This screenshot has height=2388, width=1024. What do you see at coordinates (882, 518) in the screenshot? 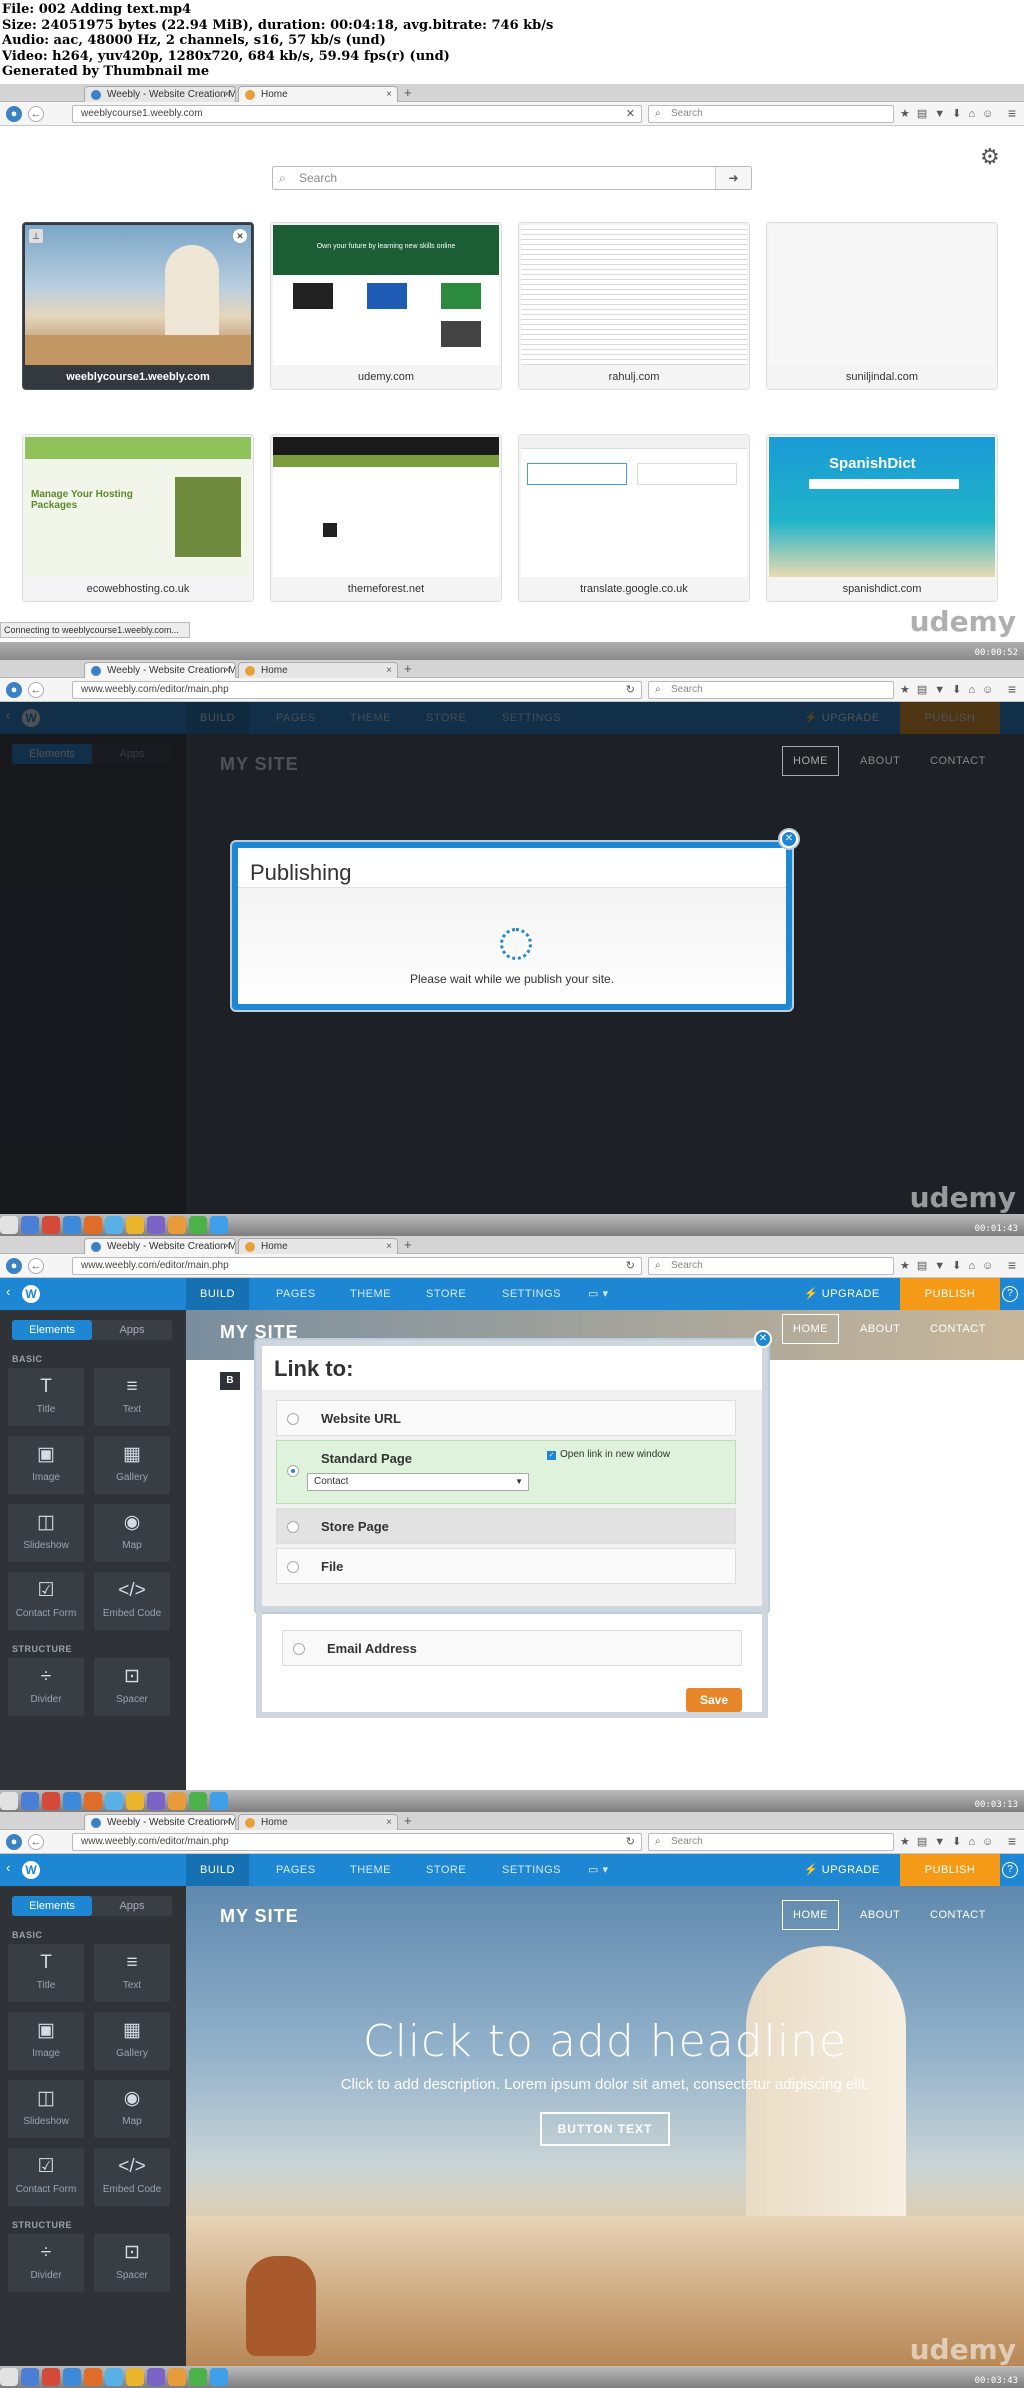
I see `top-site-tile: SpanishDict spanishdict.com` at bounding box center [882, 518].